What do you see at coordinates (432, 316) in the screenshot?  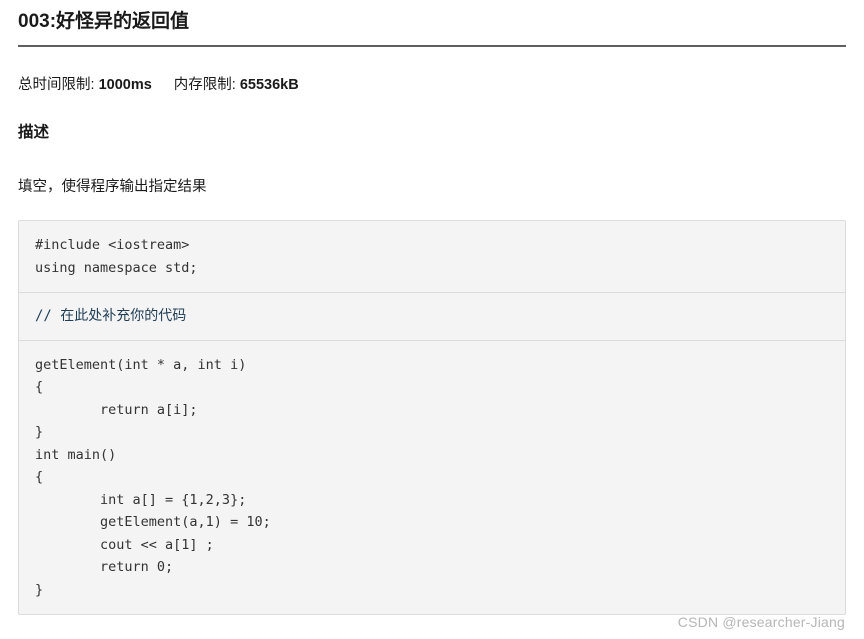 I see `code-block-fill-in-comment: // 在此处补充你的代码` at bounding box center [432, 316].